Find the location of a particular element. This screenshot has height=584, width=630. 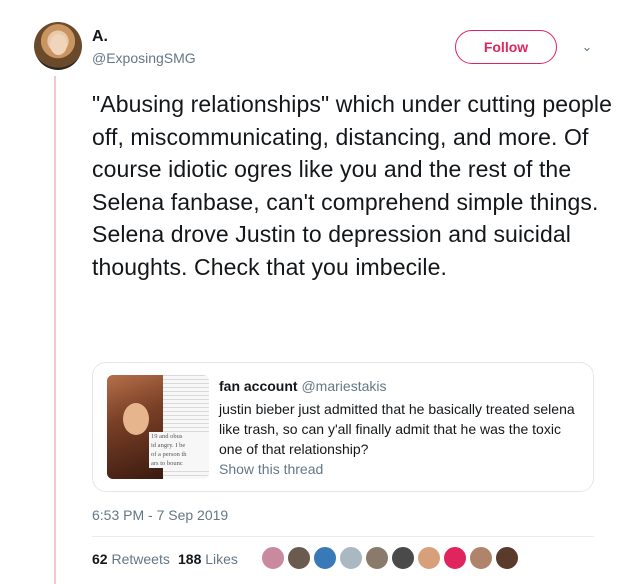

follow-button: Follow is located at coordinates (506, 47).